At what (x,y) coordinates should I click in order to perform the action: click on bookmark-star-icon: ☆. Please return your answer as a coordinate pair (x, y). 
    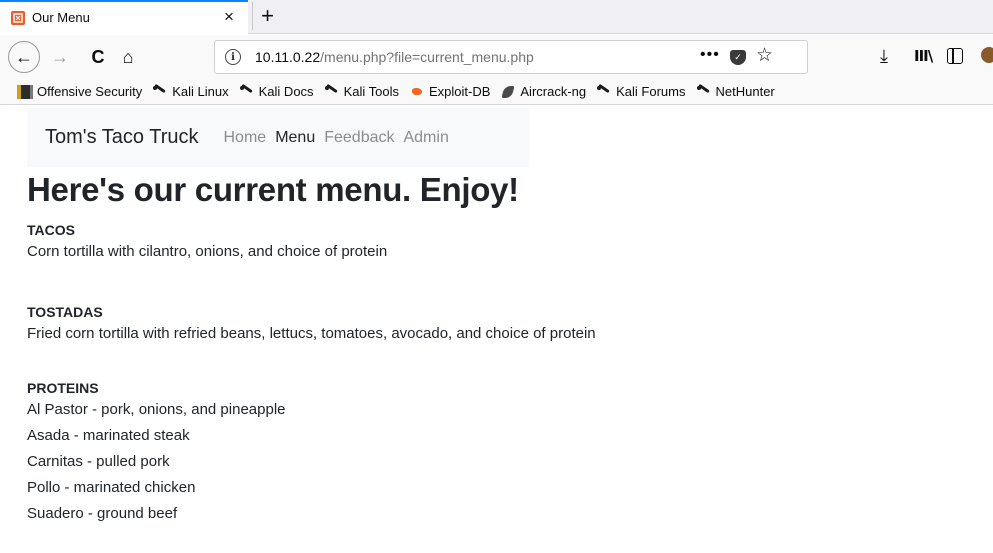
    Looking at the image, I should click on (764, 55).